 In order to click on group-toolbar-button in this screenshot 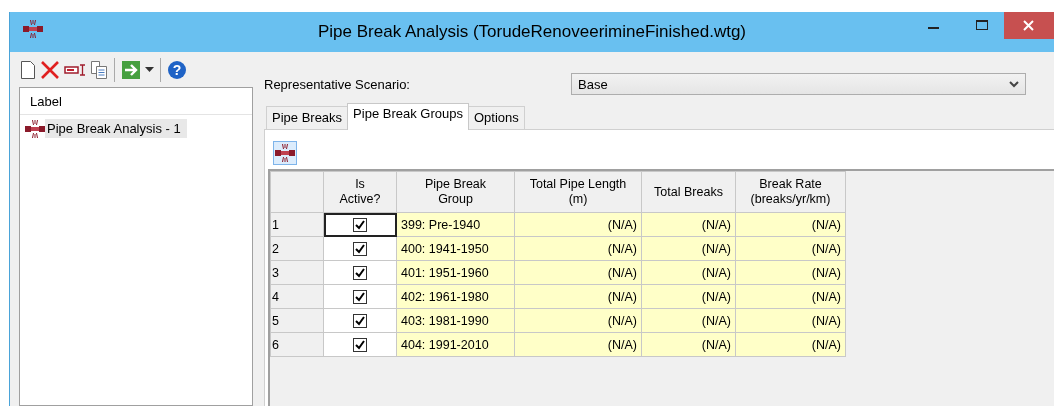, I will do `click(285, 153)`.